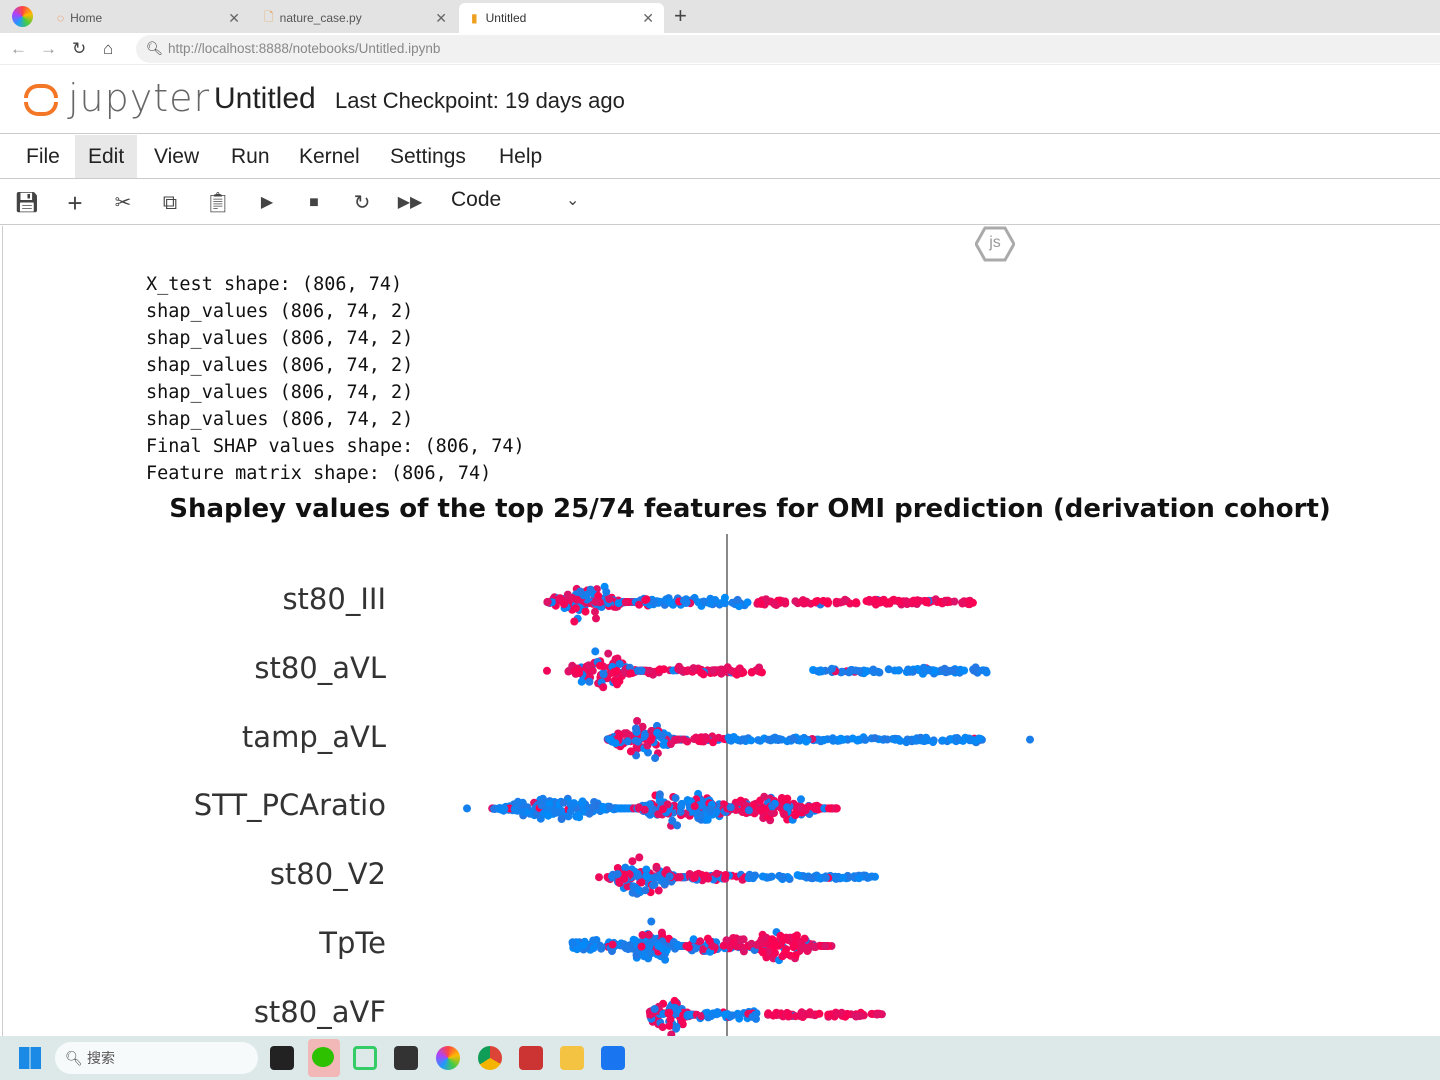 The image size is (1440, 1080). What do you see at coordinates (362, 203) in the screenshot?
I see `restart-icon: ↻` at bounding box center [362, 203].